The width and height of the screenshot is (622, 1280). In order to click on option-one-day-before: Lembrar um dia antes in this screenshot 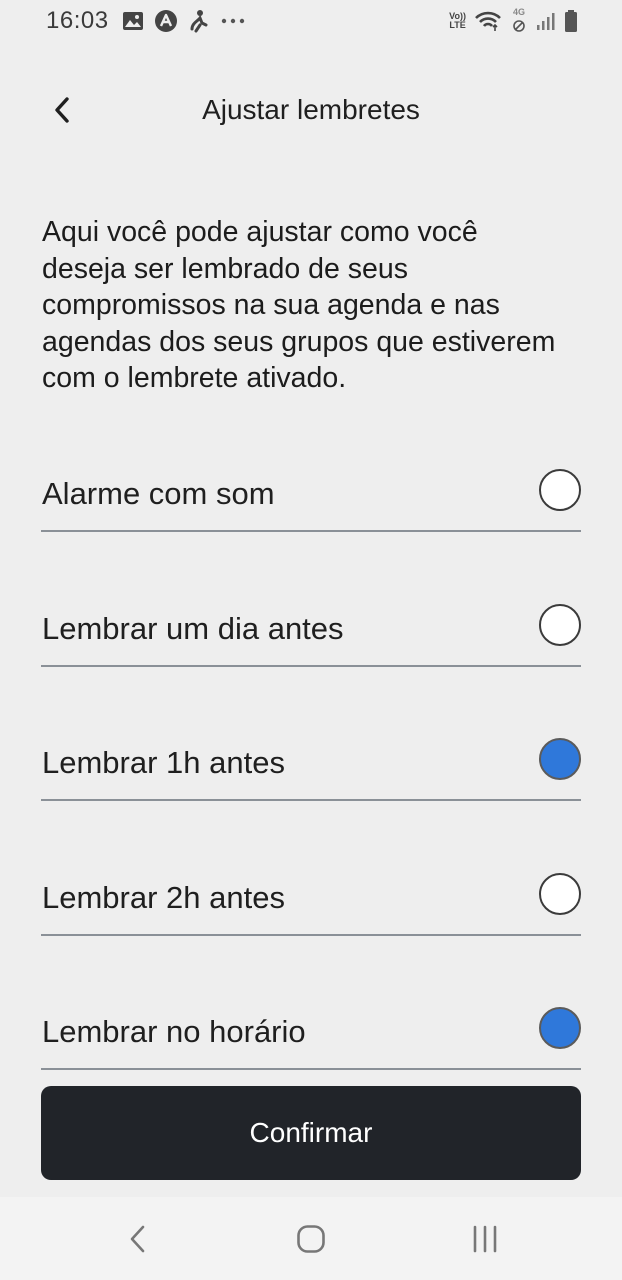, I will do `click(311, 642)`.